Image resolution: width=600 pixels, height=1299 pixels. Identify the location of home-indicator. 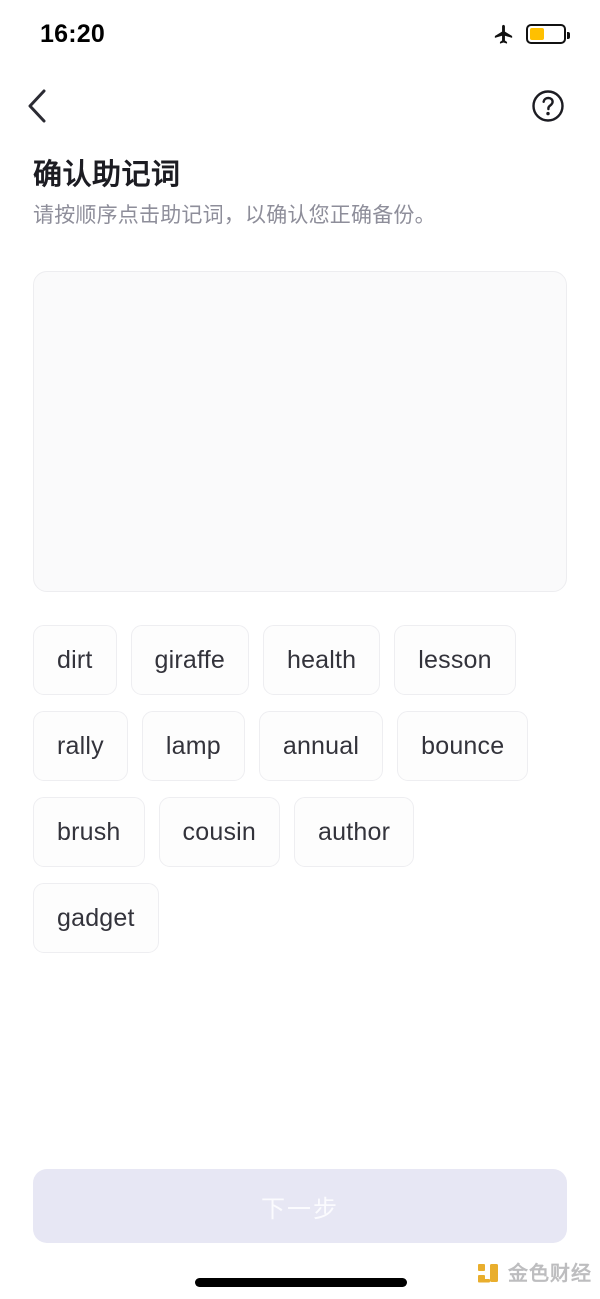
(301, 1282).